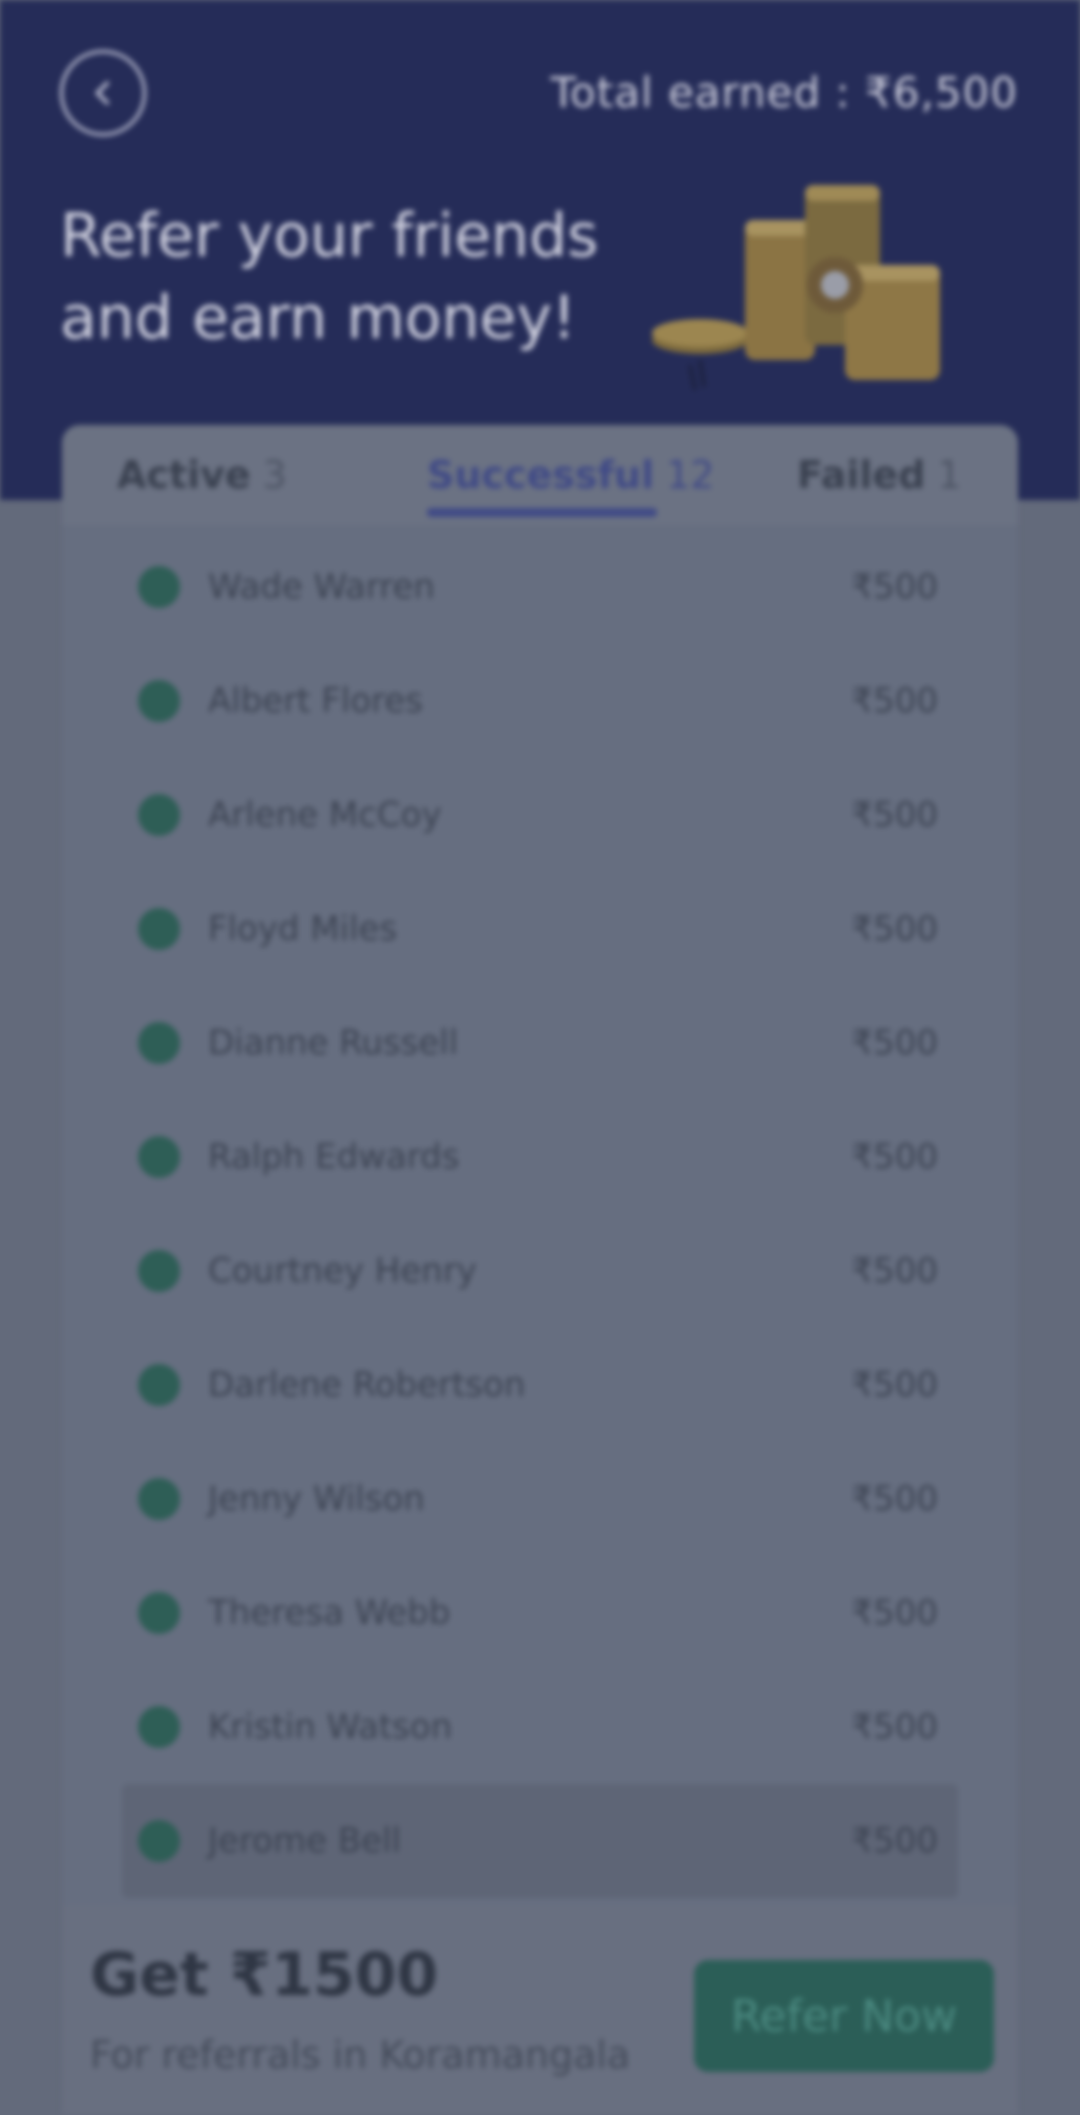  What do you see at coordinates (540, 1385) in the screenshot?
I see `list-item: Darlene Robertson ₹500` at bounding box center [540, 1385].